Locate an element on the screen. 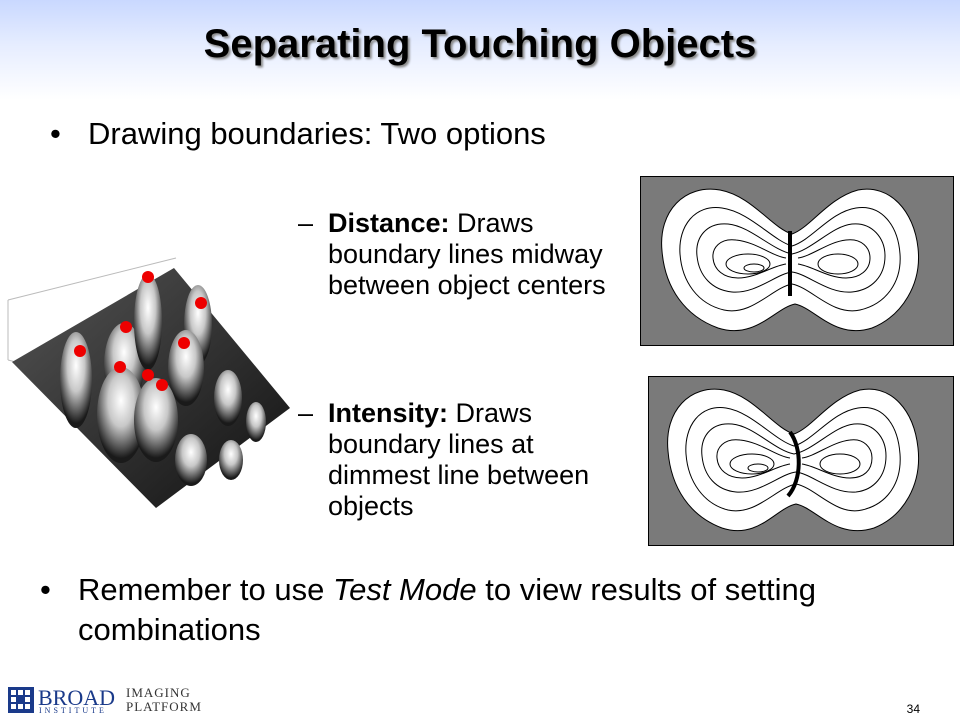 Image resolution: width=960 pixels, height=720 pixels. page-number: 34 is located at coordinates (913, 709).